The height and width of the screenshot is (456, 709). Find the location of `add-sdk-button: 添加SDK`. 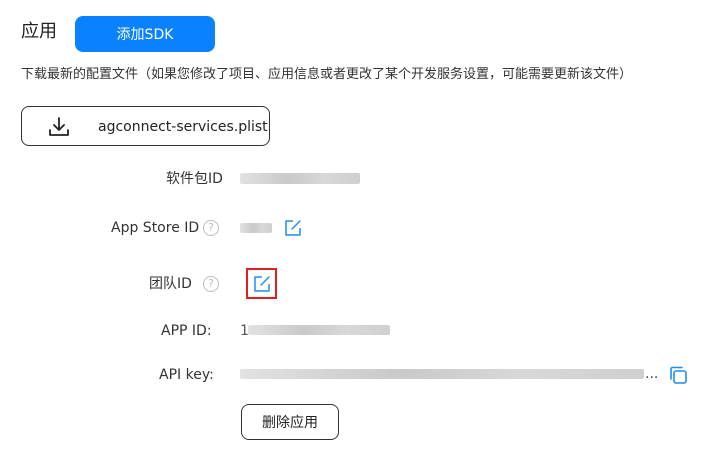

add-sdk-button: 添加SDK is located at coordinates (145, 34).